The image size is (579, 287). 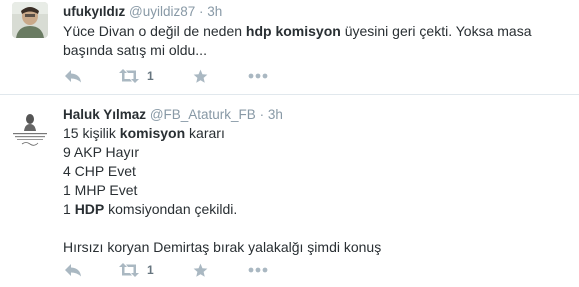 What do you see at coordinates (101, 152) in the screenshot?
I see `text-segment: 9 AKP Hayır` at bounding box center [101, 152].